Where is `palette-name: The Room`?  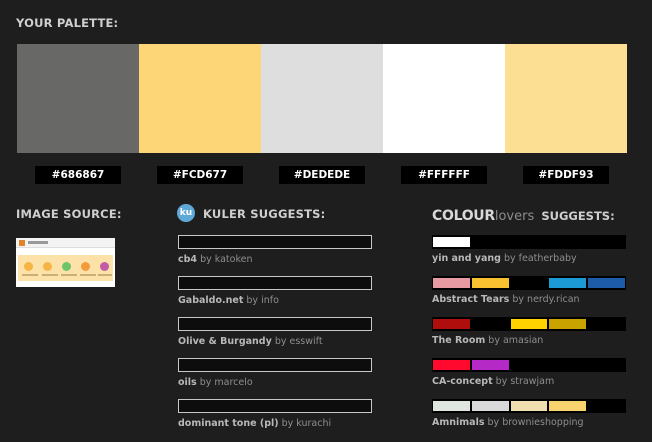
palette-name: The Room is located at coordinates (458, 340).